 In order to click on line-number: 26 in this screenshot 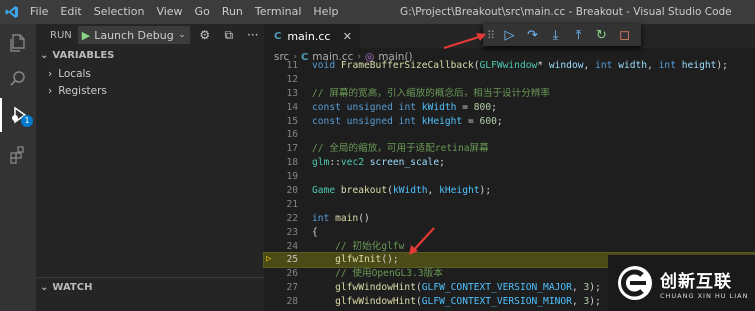, I will do `click(292, 274)`.